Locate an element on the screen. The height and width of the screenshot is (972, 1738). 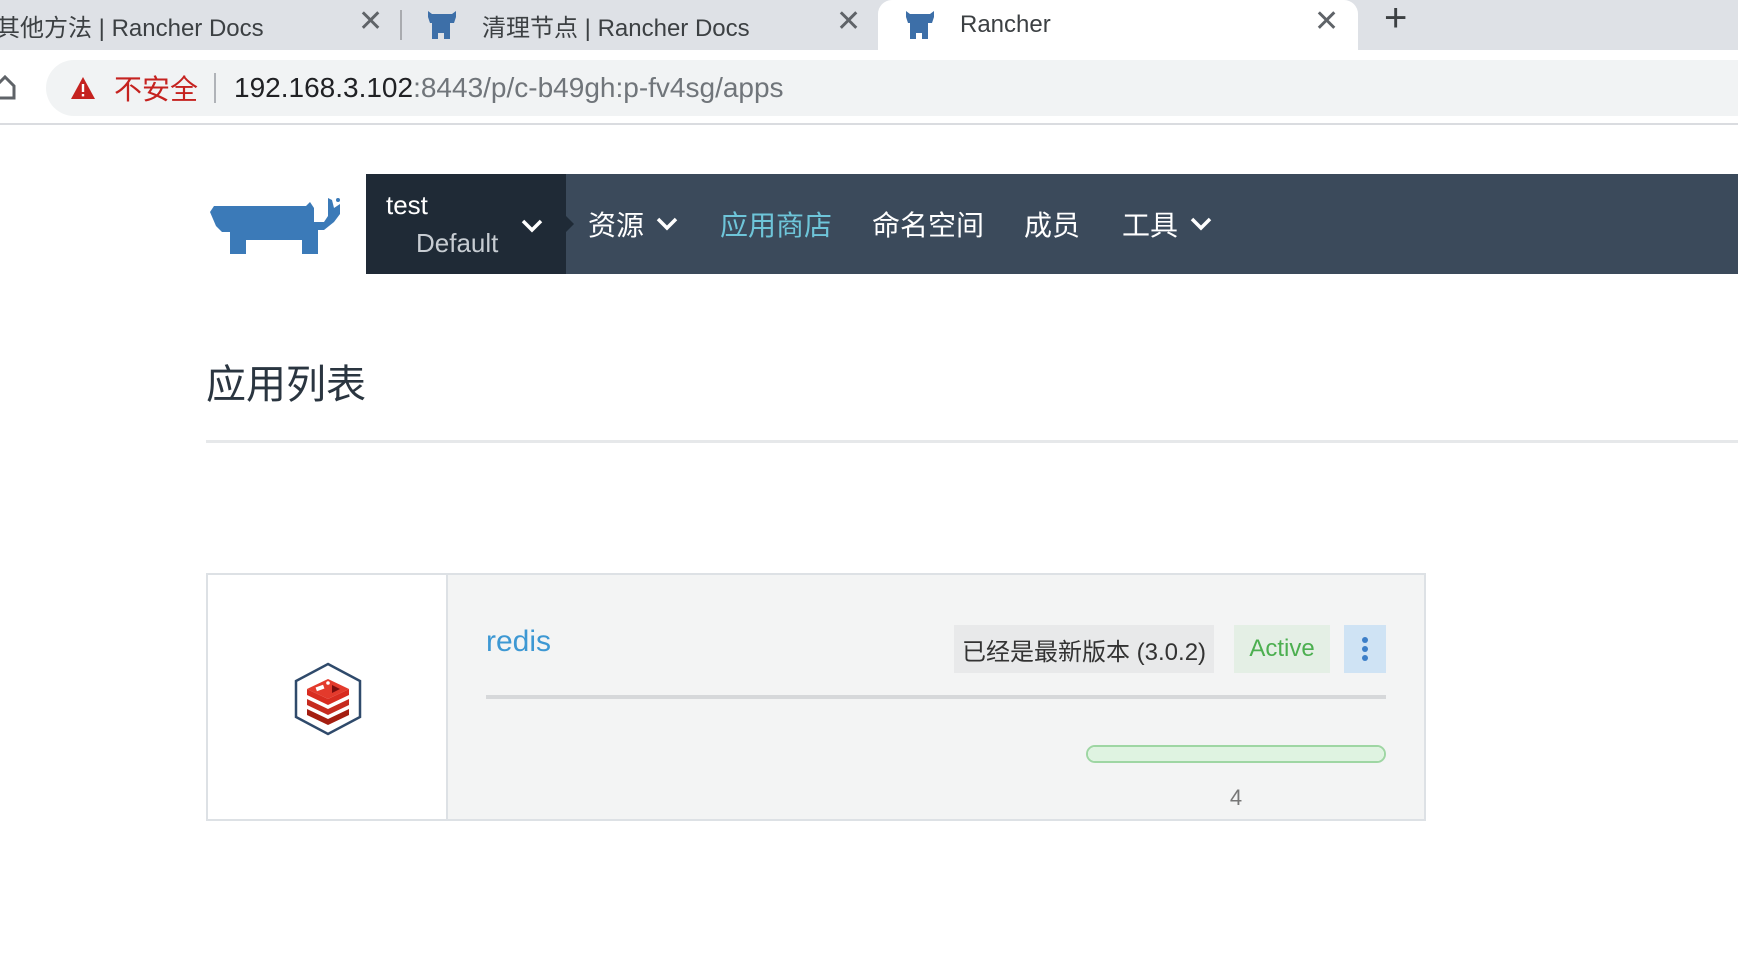
tab-title: Rancher is located at coordinates (1005, 24).